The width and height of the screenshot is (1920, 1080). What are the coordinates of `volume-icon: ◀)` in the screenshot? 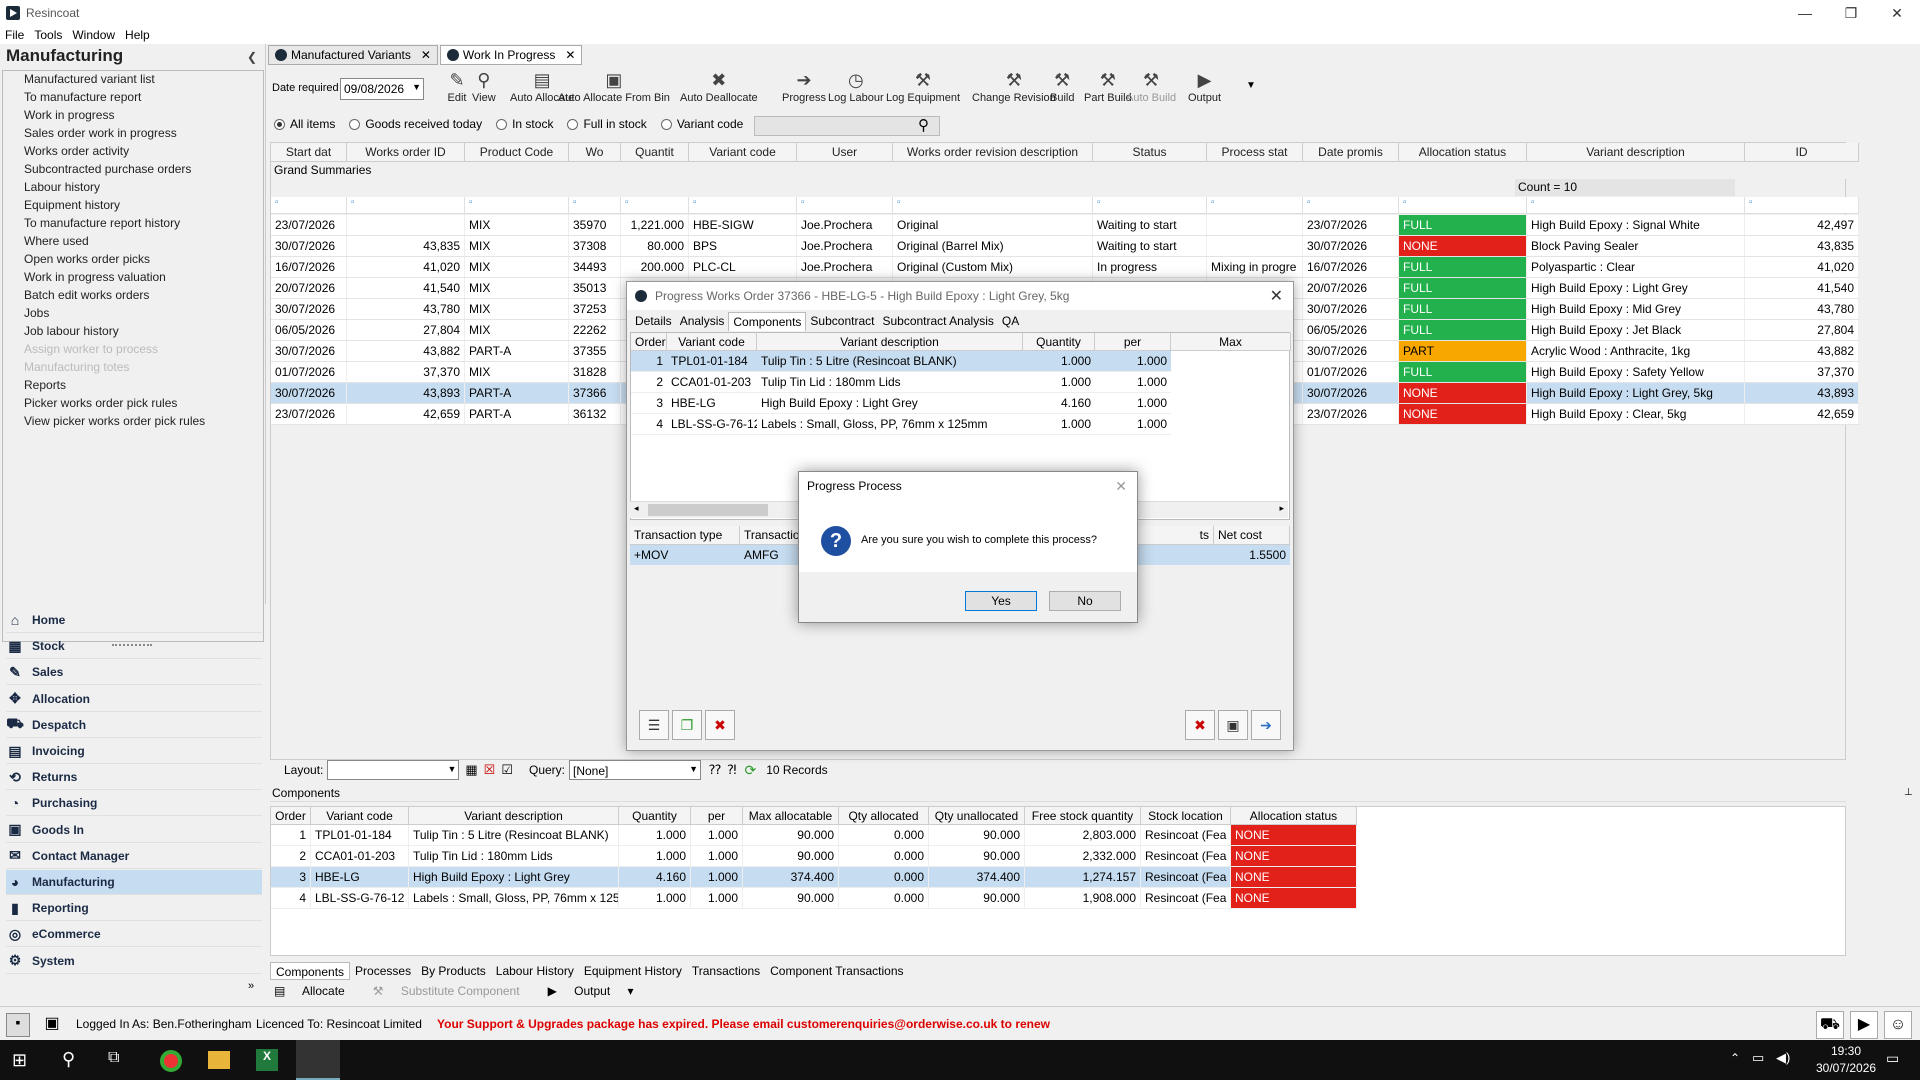 It's located at (1783, 1058).